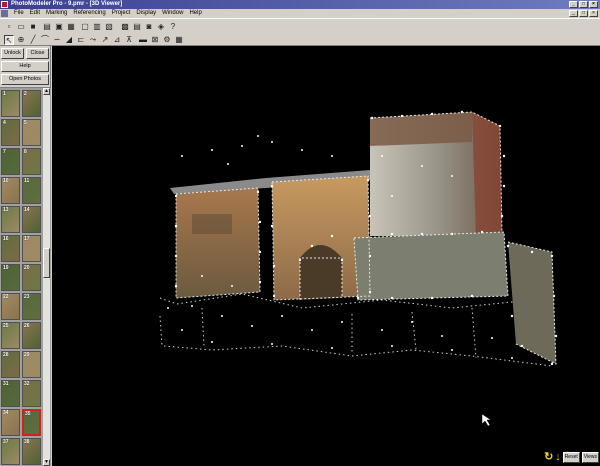  I want to click on scroll-thumb, so click(46, 263).